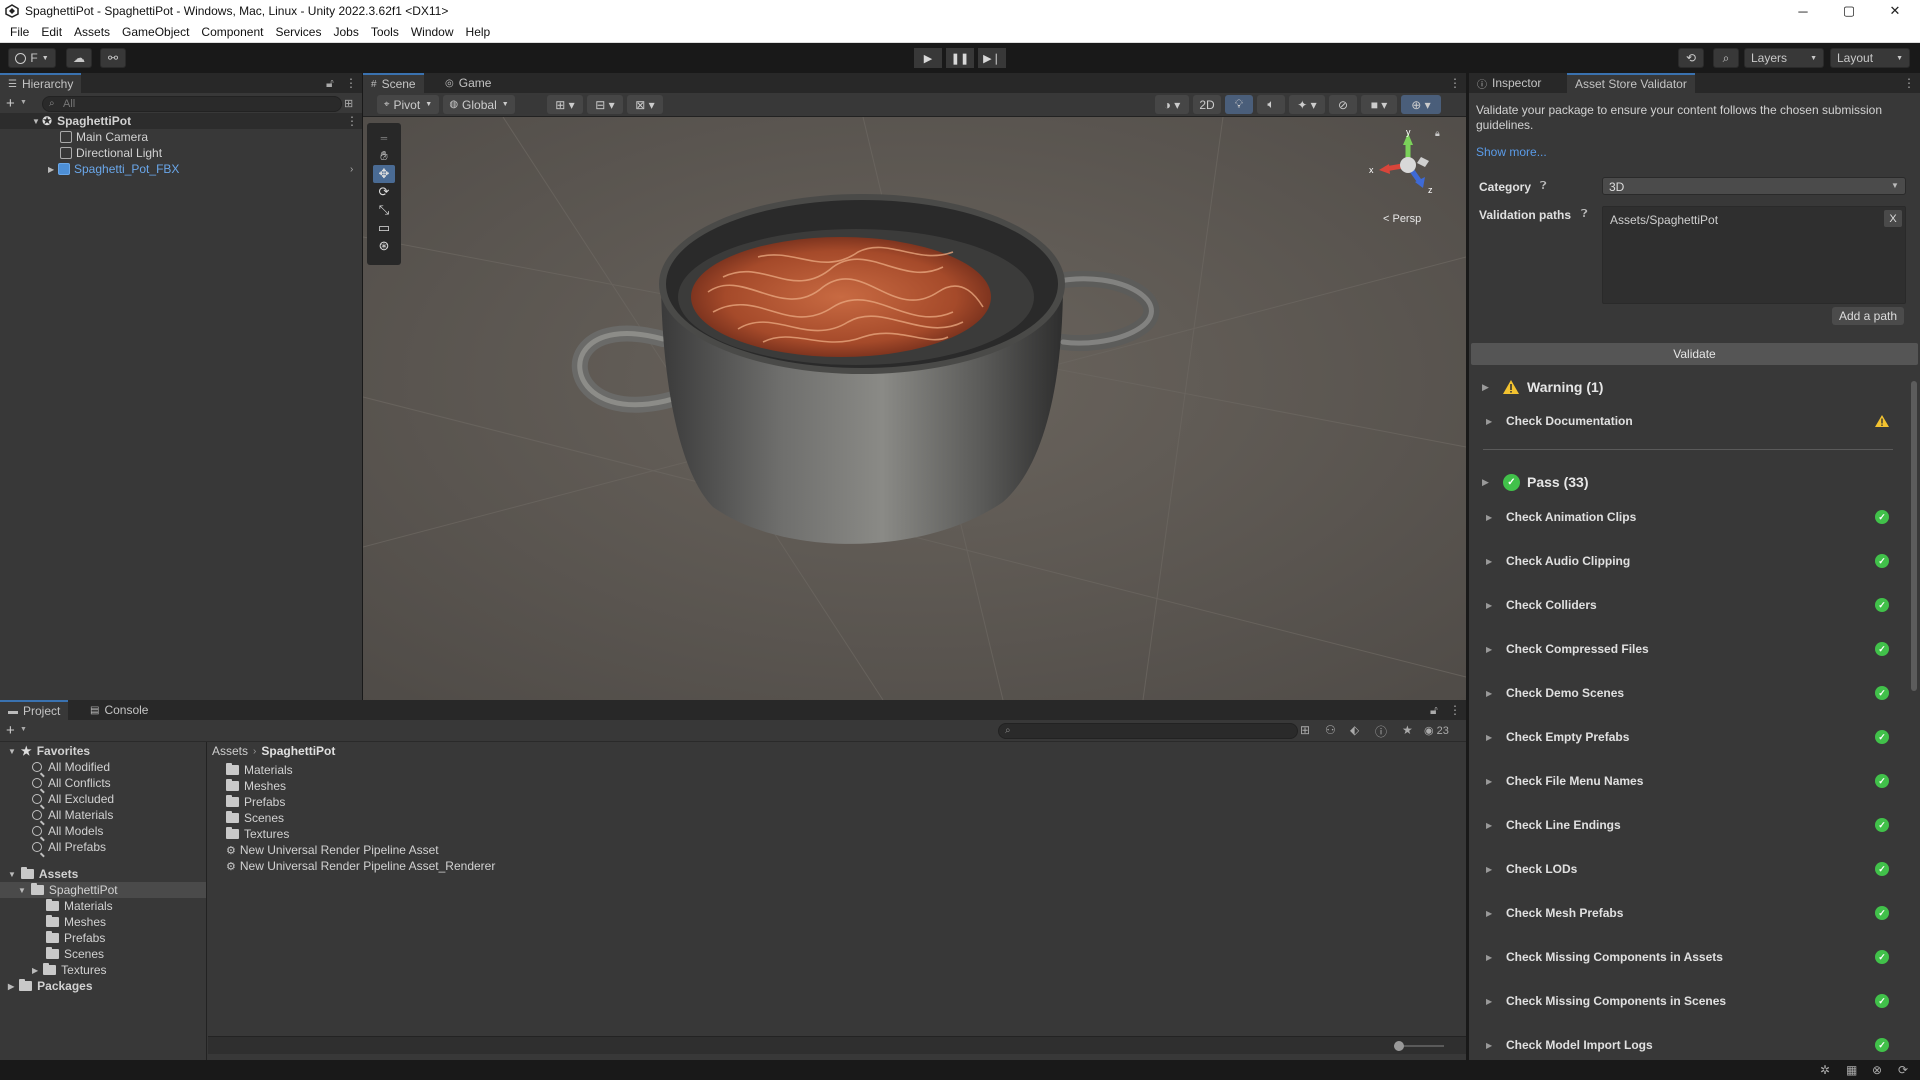 The width and height of the screenshot is (1920, 1080). Describe the element at coordinates (1689, 1043) in the screenshot. I see `check-row: ▶ Check Model Import Logs ✓` at that location.